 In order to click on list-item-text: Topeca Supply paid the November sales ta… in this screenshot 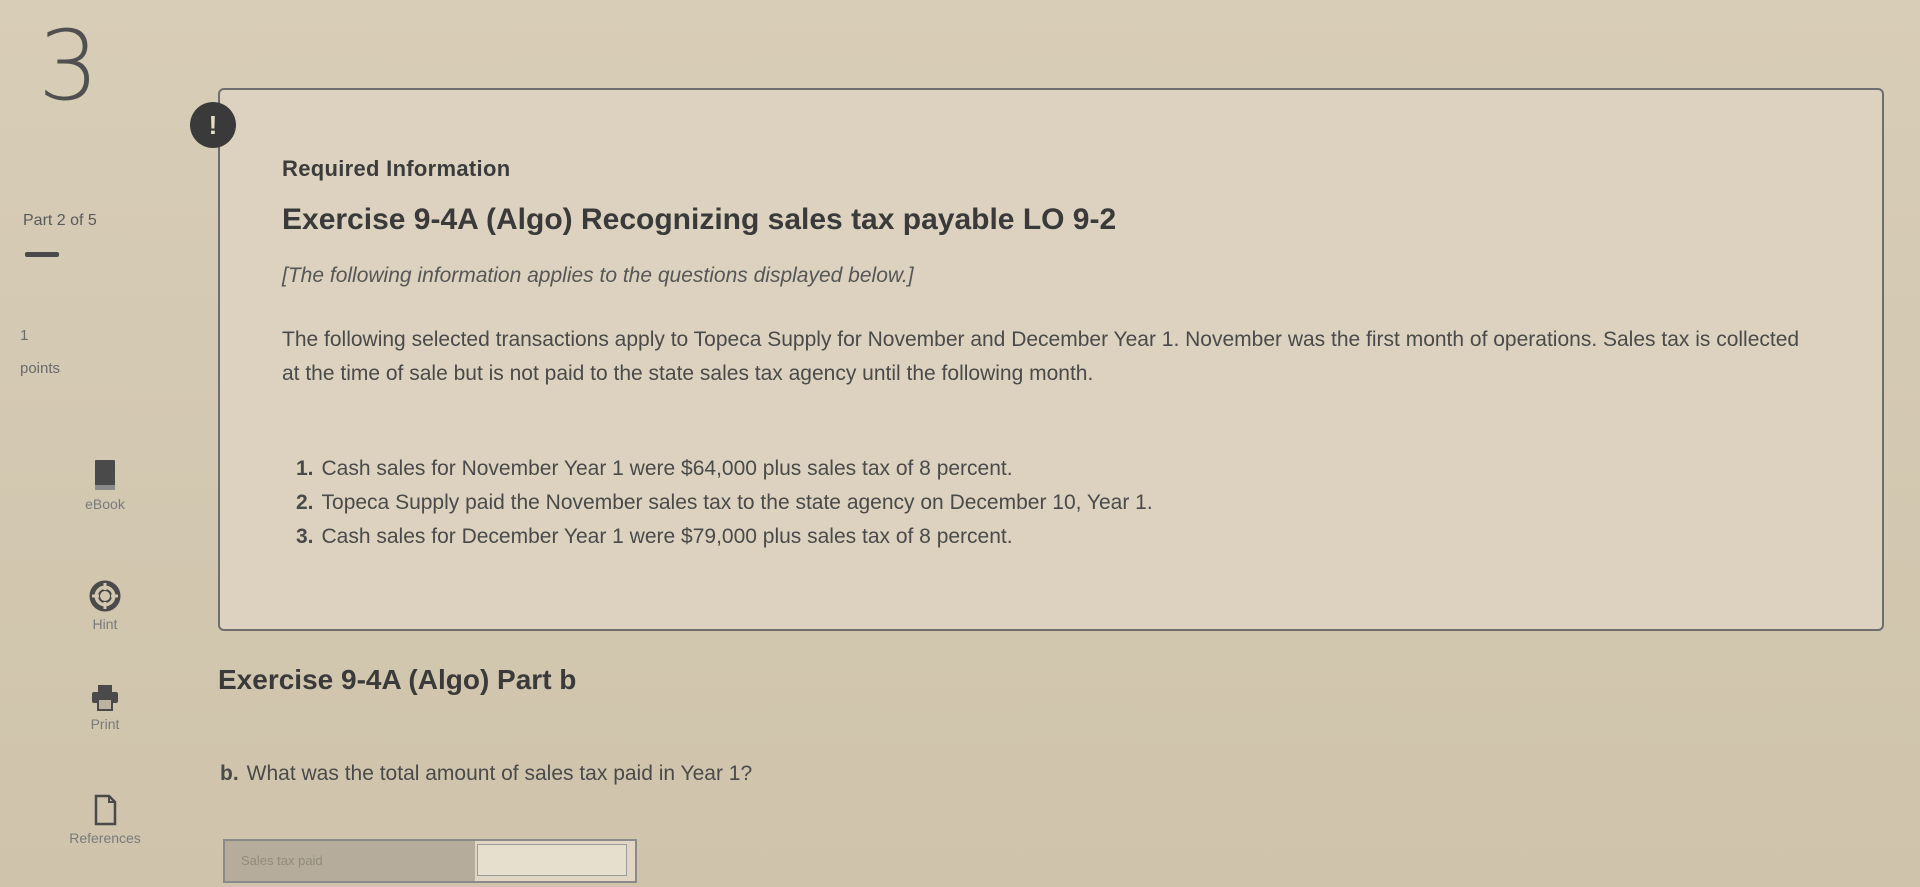, I will do `click(737, 502)`.